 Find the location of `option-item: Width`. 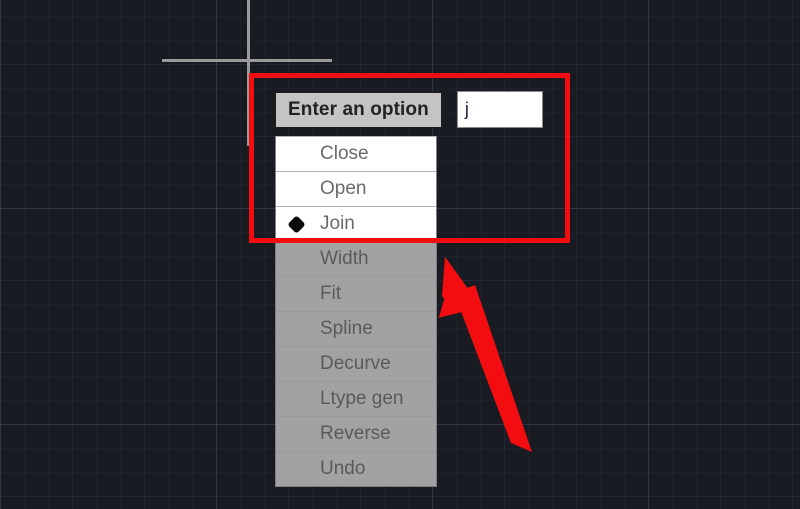

option-item: Width is located at coordinates (356, 258).